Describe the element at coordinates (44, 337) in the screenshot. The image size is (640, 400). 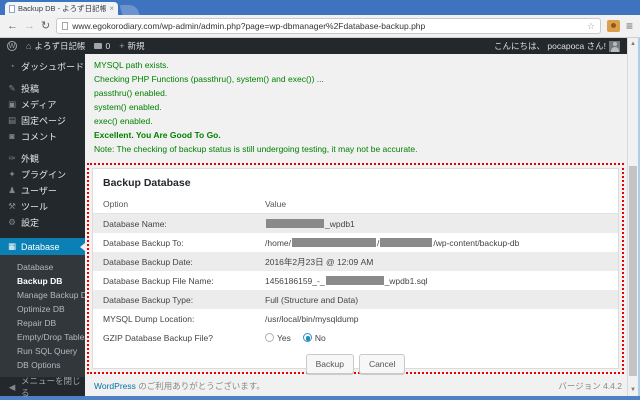
I see `db-submenu-item: Empty/Drop Tables` at that location.